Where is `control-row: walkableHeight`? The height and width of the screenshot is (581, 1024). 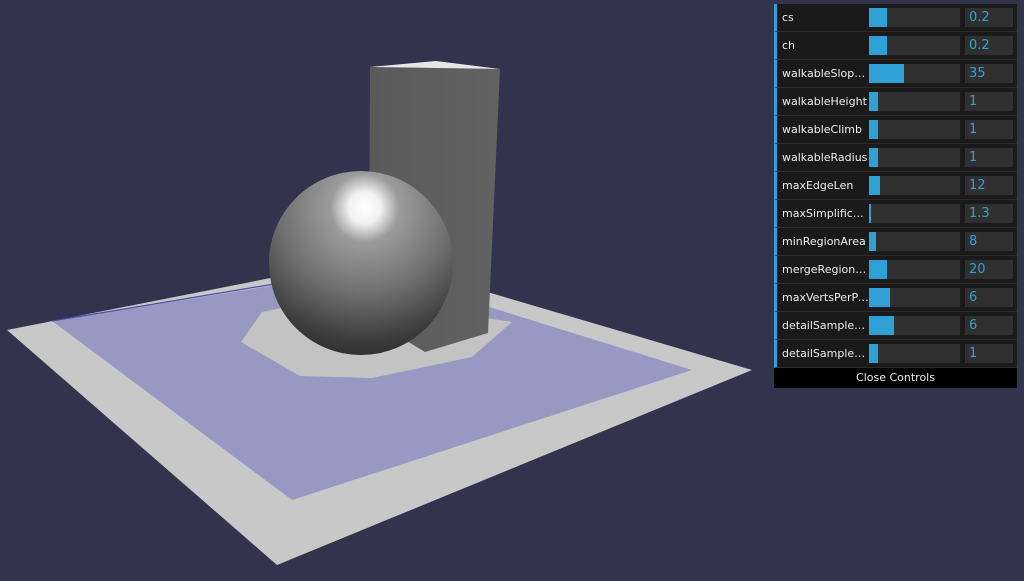 control-row: walkableHeight is located at coordinates (895, 102).